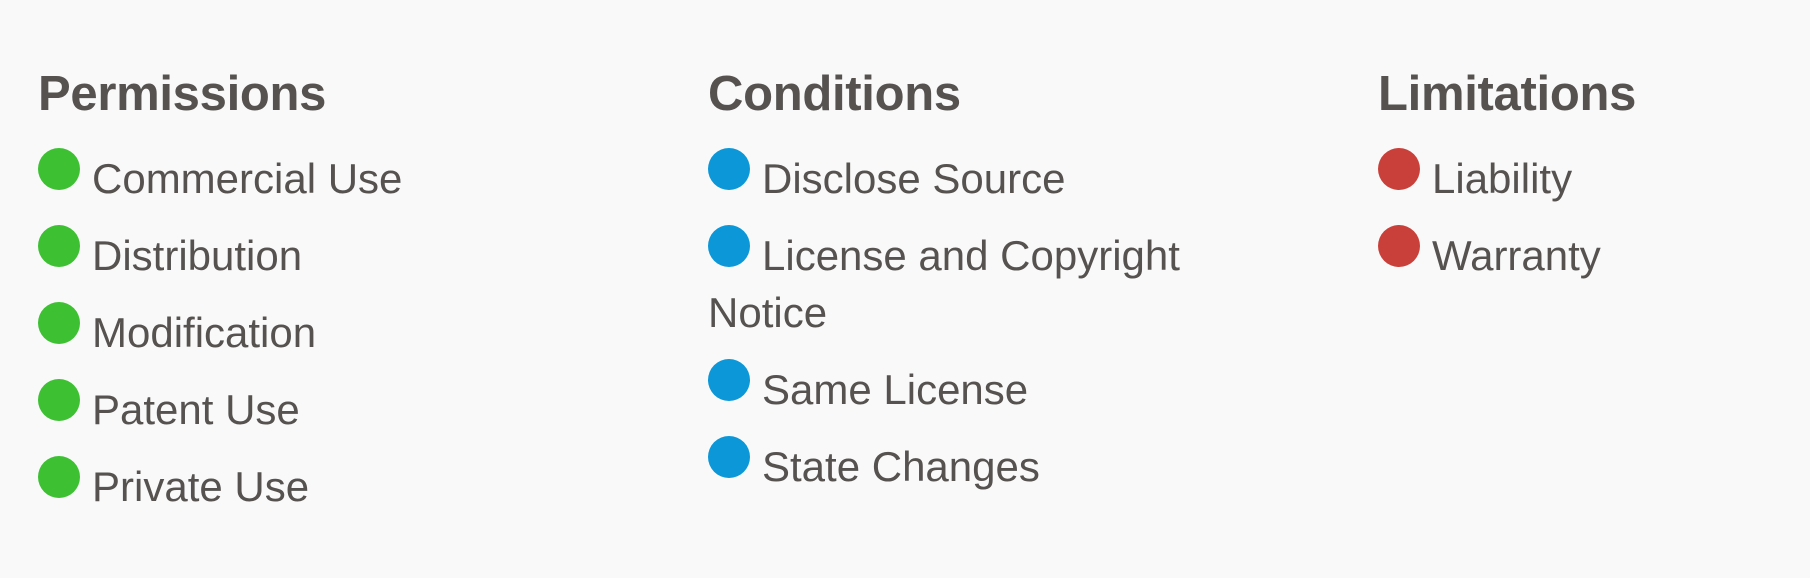  Describe the element at coordinates (834, 94) in the screenshot. I see `conditions-heading: Conditions` at that location.